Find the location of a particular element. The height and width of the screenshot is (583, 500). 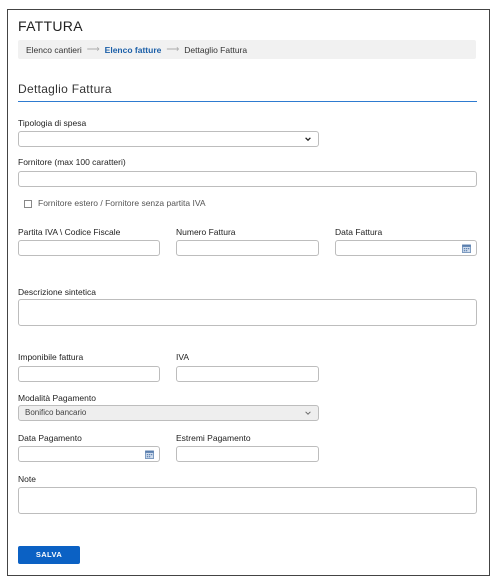

descrizione-label: Descrizione sintetica is located at coordinates (57, 292).